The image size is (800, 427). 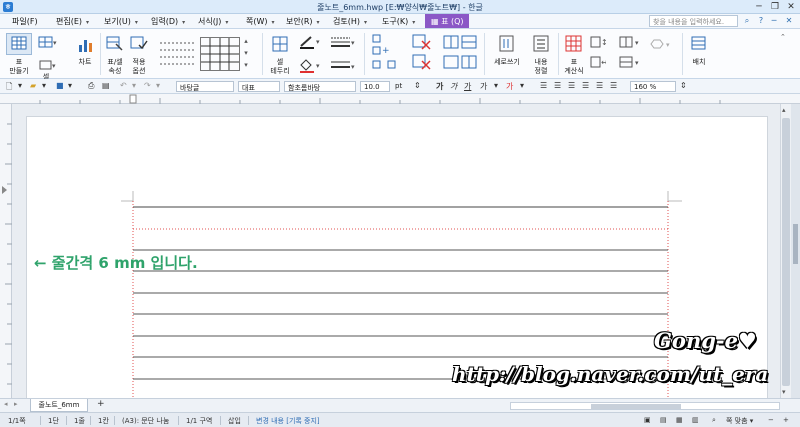 What do you see at coordinates (791, 7) in the screenshot?
I see `close-button: ✕` at bounding box center [791, 7].